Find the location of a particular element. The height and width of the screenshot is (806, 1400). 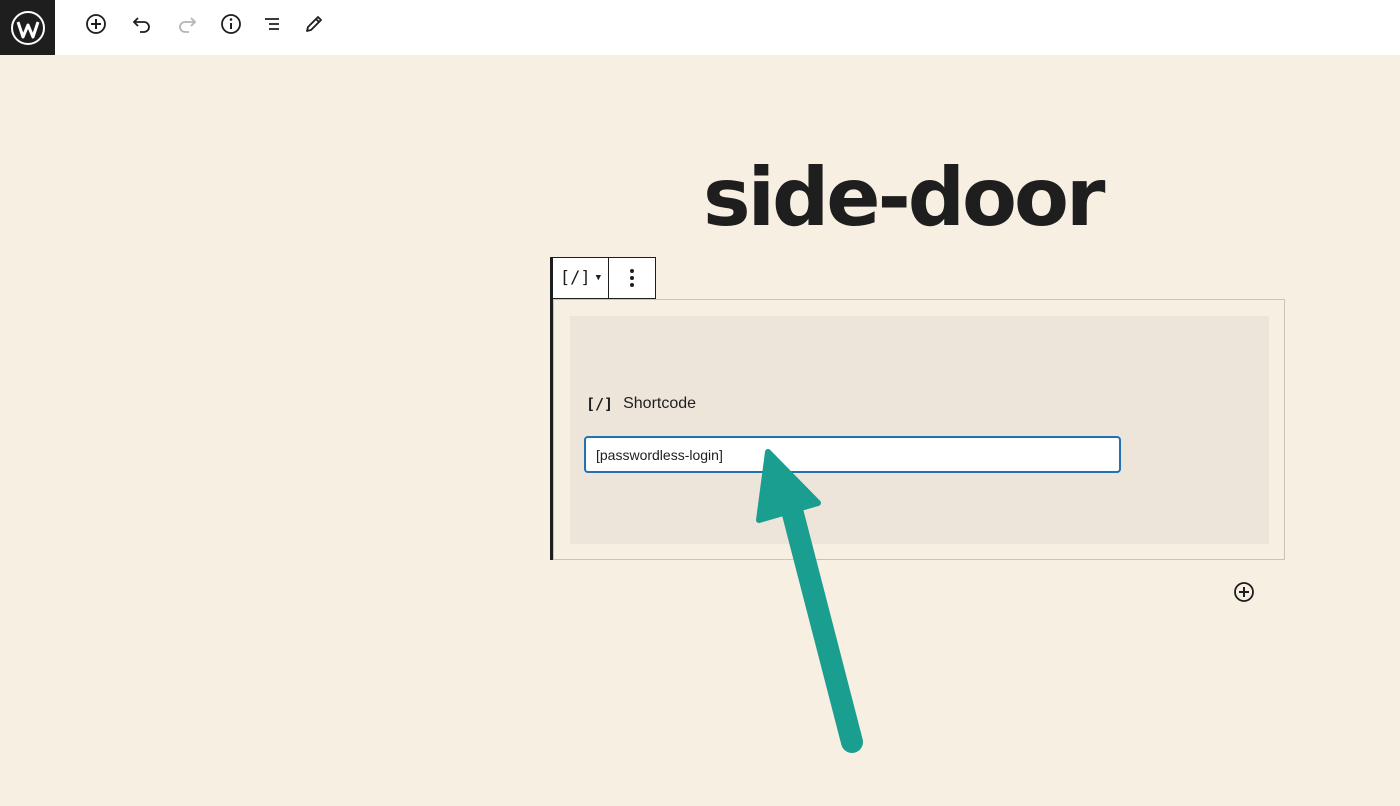

tools-button is located at coordinates (314, 24).